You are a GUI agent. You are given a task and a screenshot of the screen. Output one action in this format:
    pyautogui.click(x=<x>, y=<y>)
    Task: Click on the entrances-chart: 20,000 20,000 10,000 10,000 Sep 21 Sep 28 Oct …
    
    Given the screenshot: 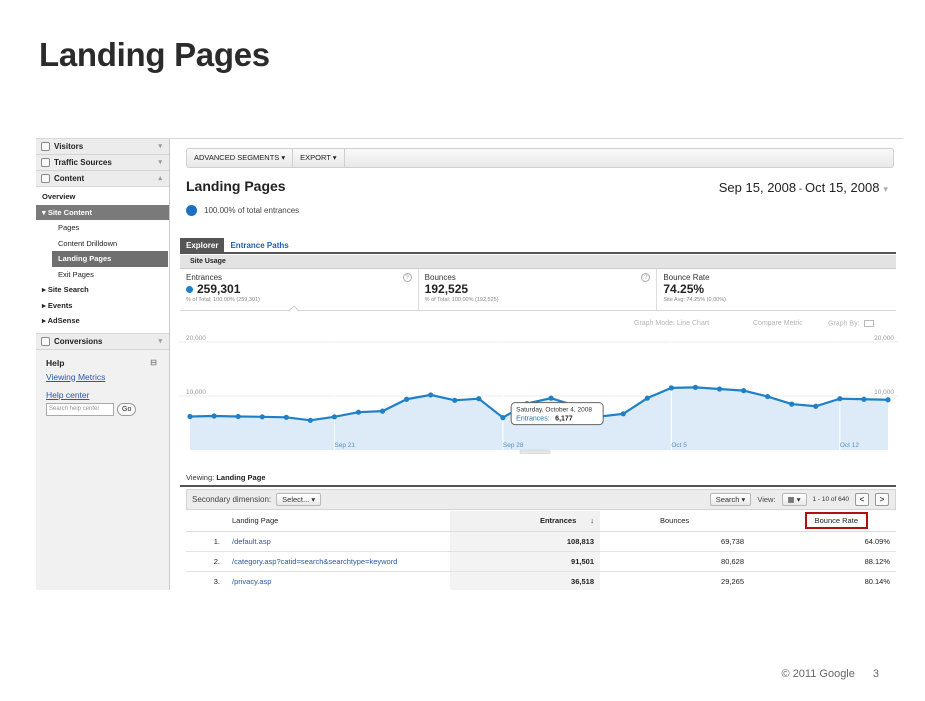 What is the action you would take?
    pyautogui.click(x=538, y=394)
    